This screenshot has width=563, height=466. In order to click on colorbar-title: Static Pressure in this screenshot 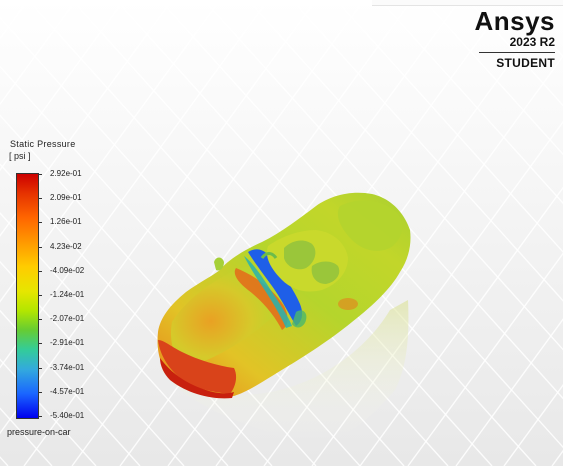, I will do `click(43, 144)`.